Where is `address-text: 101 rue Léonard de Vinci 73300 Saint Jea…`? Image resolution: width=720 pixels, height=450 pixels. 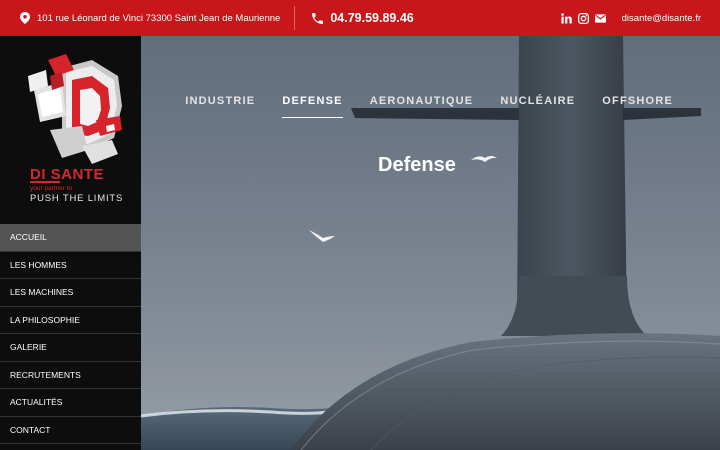
address-text: 101 rue Léonard de Vinci 73300 Saint Jea… is located at coordinates (159, 18).